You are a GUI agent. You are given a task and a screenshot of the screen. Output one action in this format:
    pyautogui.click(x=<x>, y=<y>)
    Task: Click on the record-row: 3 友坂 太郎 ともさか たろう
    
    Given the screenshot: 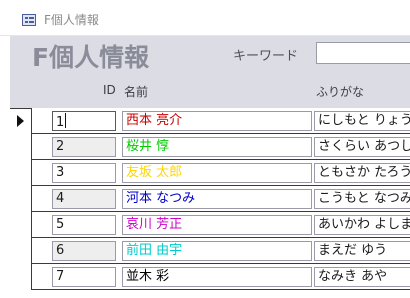 What is the action you would take?
    pyautogui.click(x=210, y=173)
    